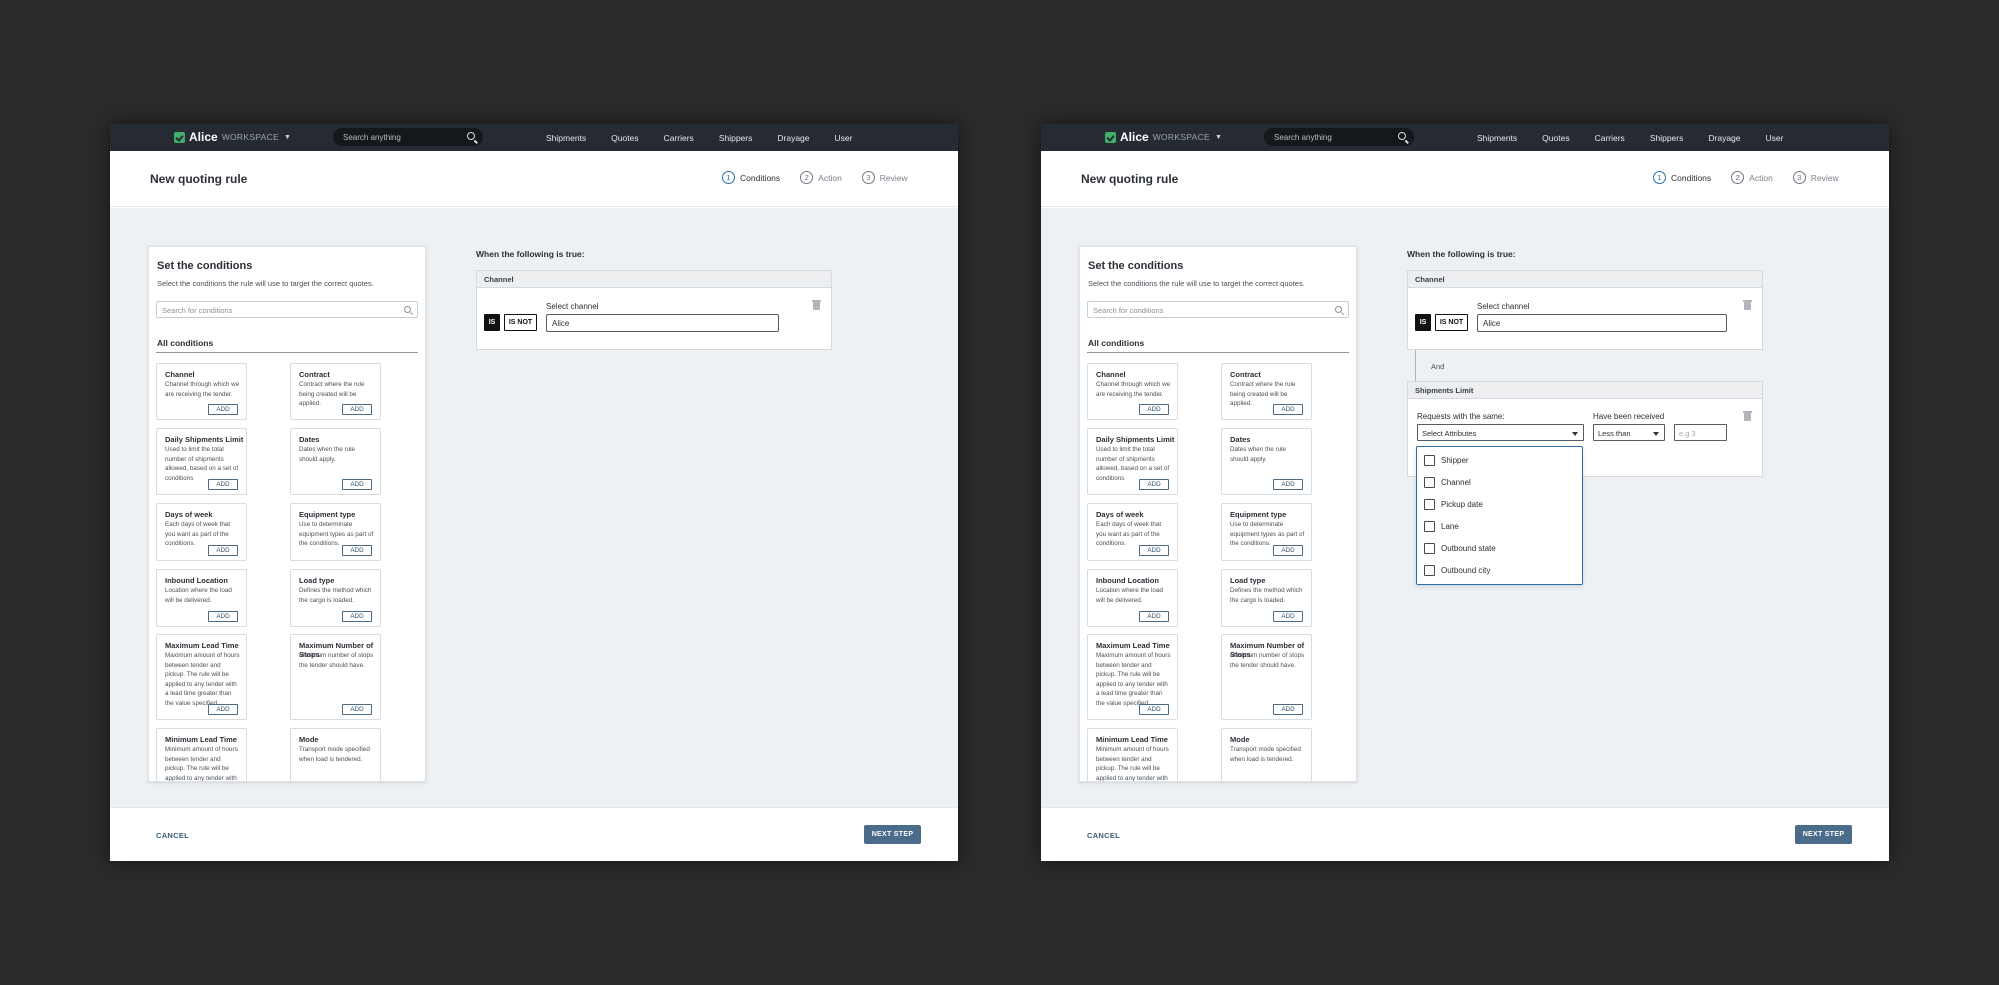 This screenshot has width=1999, height=985. I want to click on option-pickup-date: Pickup date, so click(1453, 504).